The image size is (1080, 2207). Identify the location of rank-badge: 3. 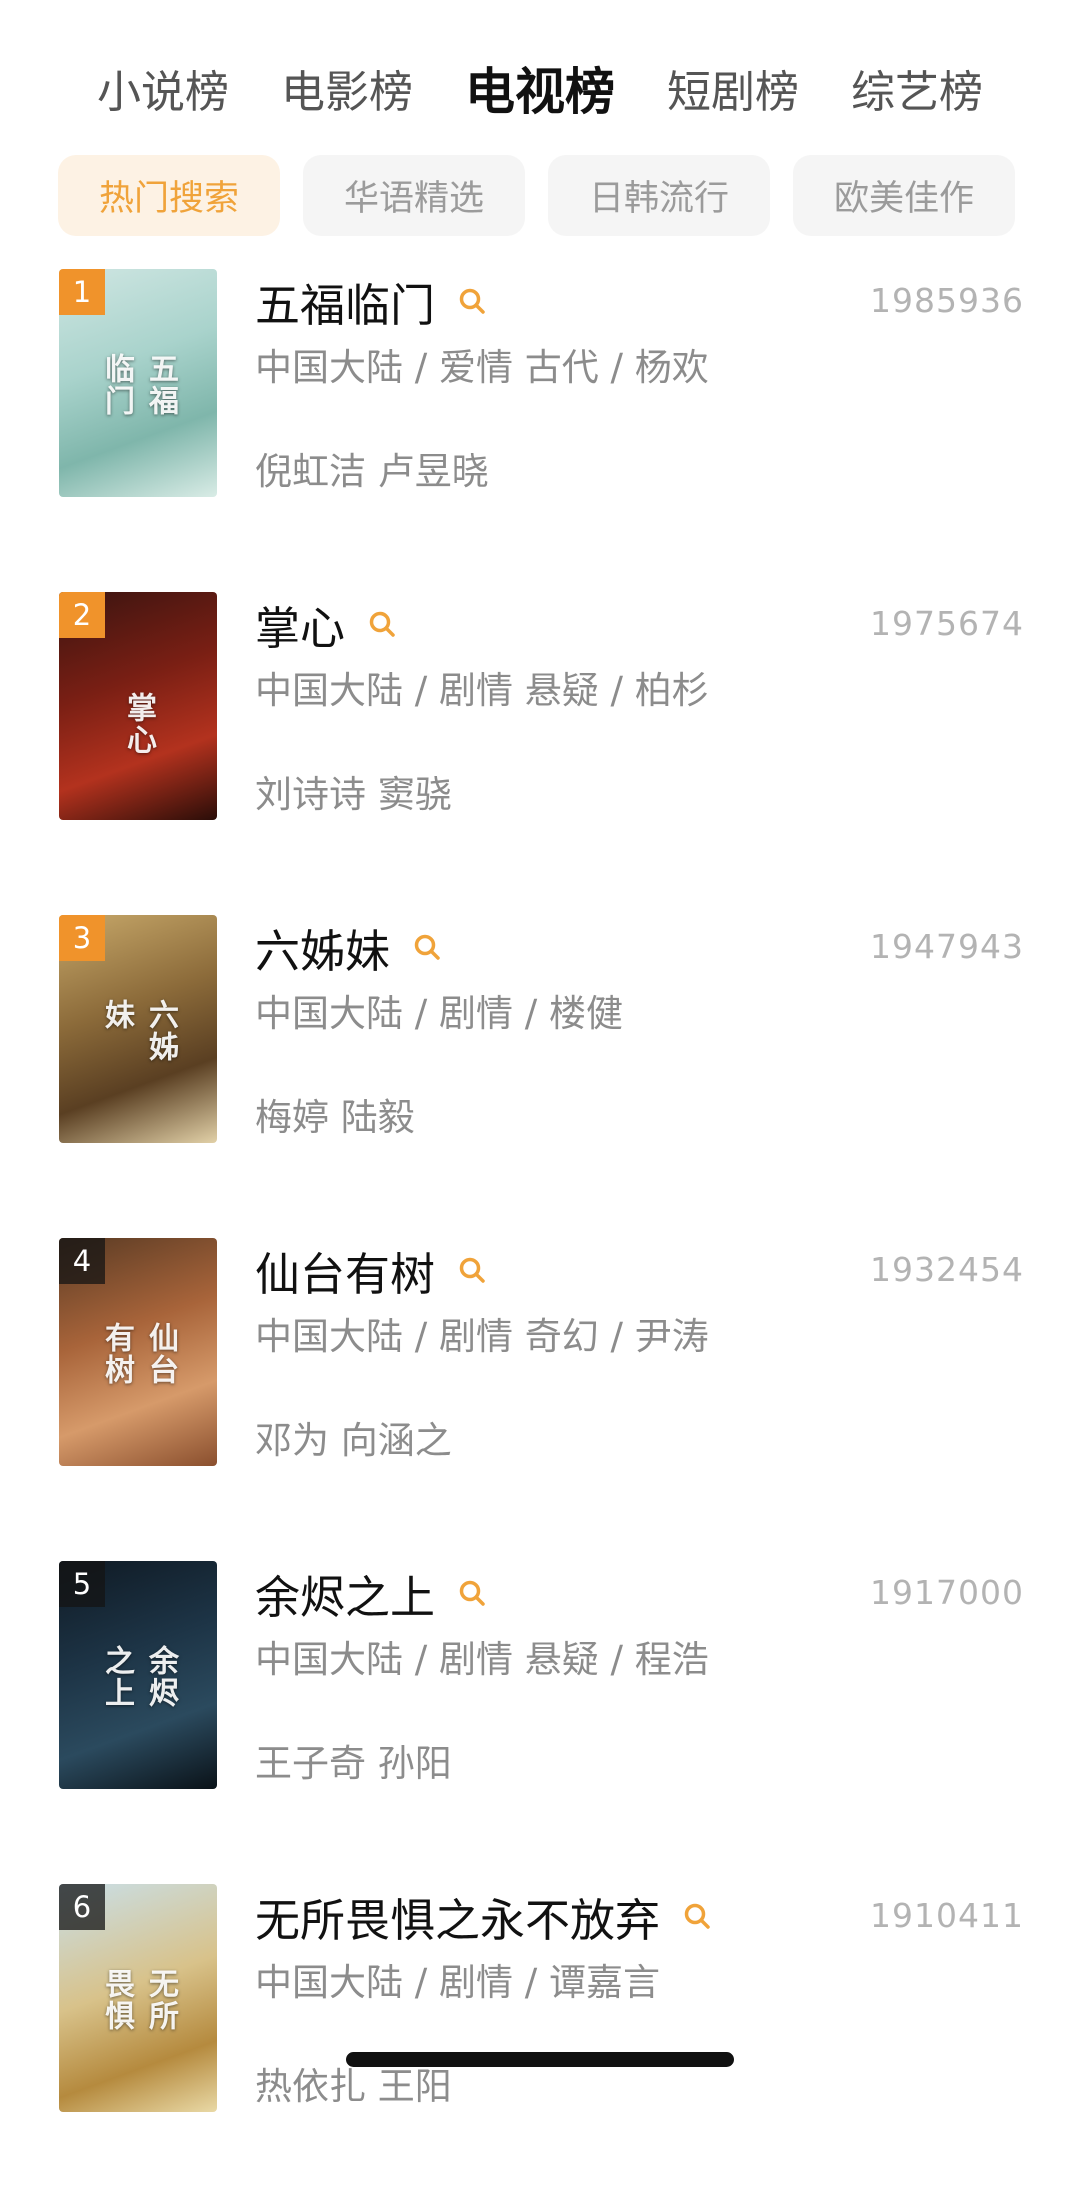
(82, 938).